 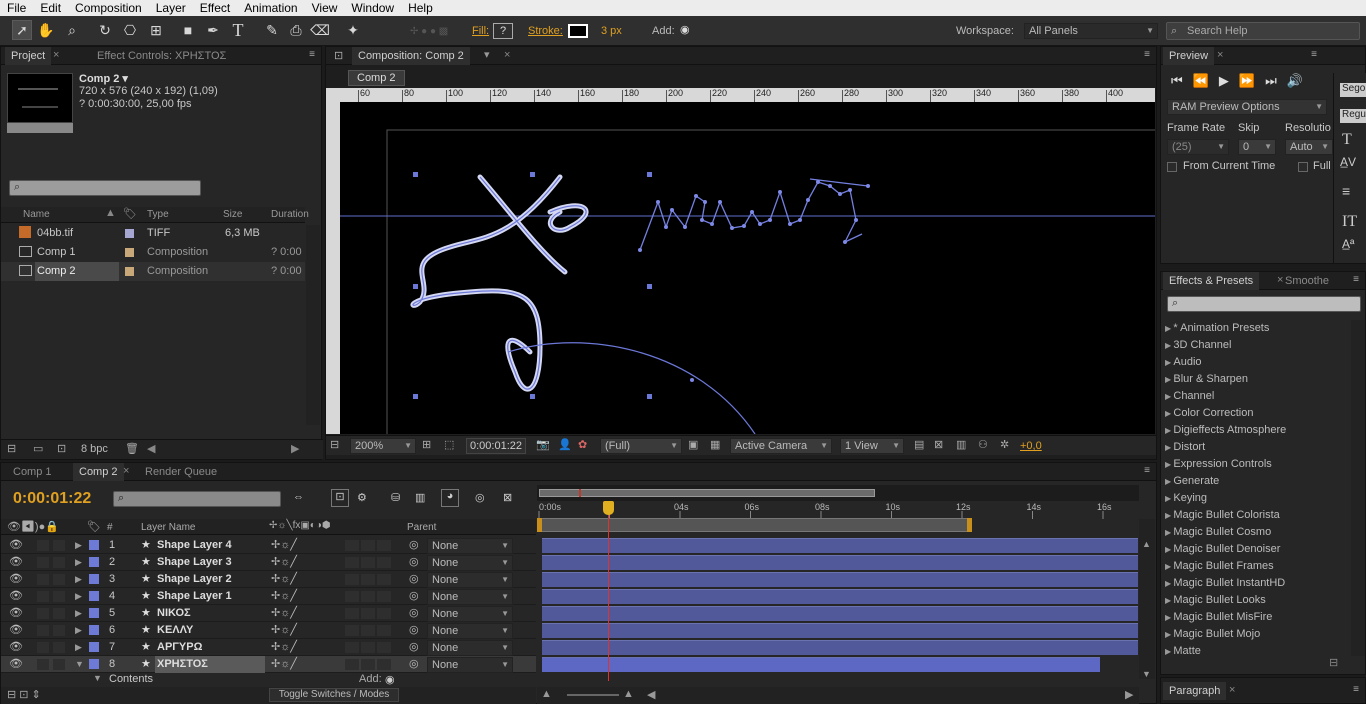 I want to click on pan-behind-tool-icon: ⊞, so click(x=156, y=30).